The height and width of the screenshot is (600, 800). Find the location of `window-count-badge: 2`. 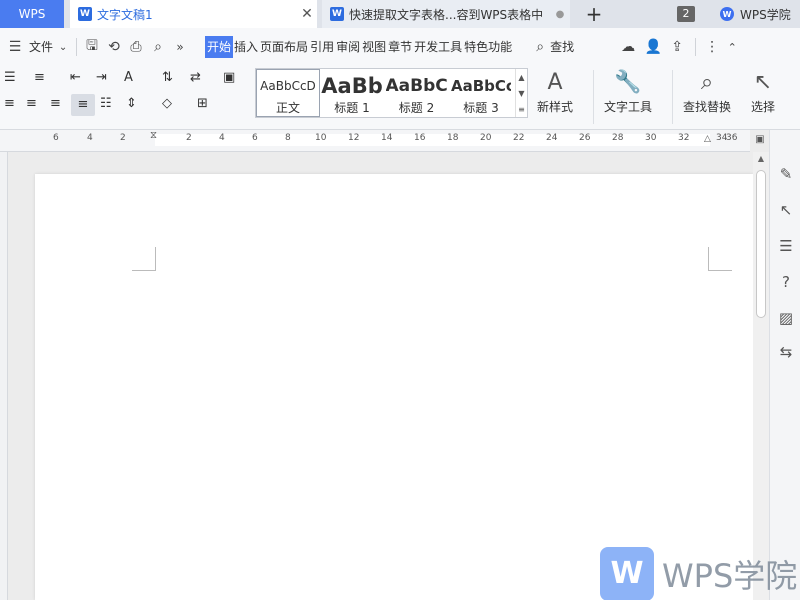

window-count-badge: 2 is located at coordinates (686, 14).